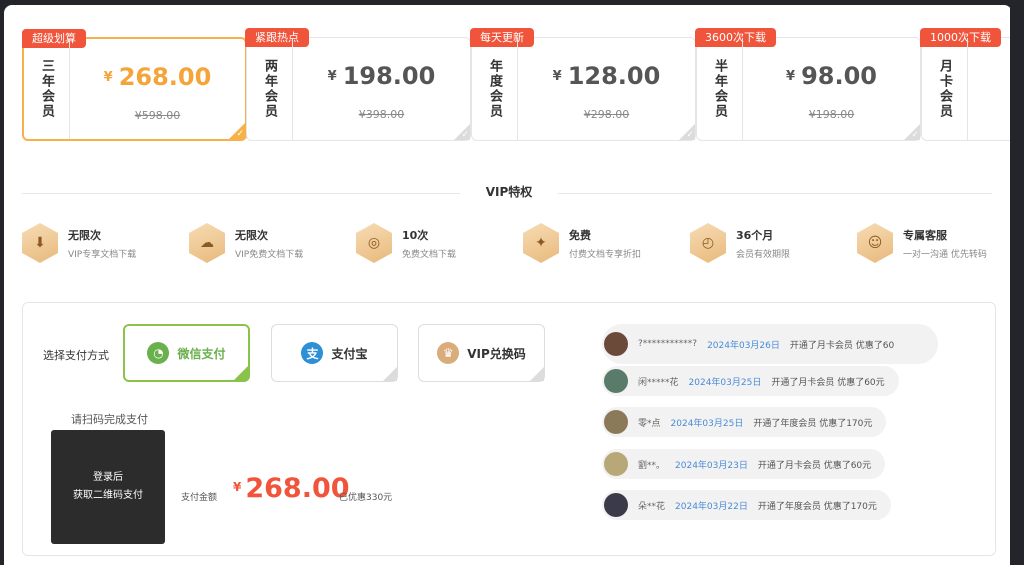 This screenshot has height=565, width=1024. I want to click on plan-name: 半年会员, so click(719, 89).